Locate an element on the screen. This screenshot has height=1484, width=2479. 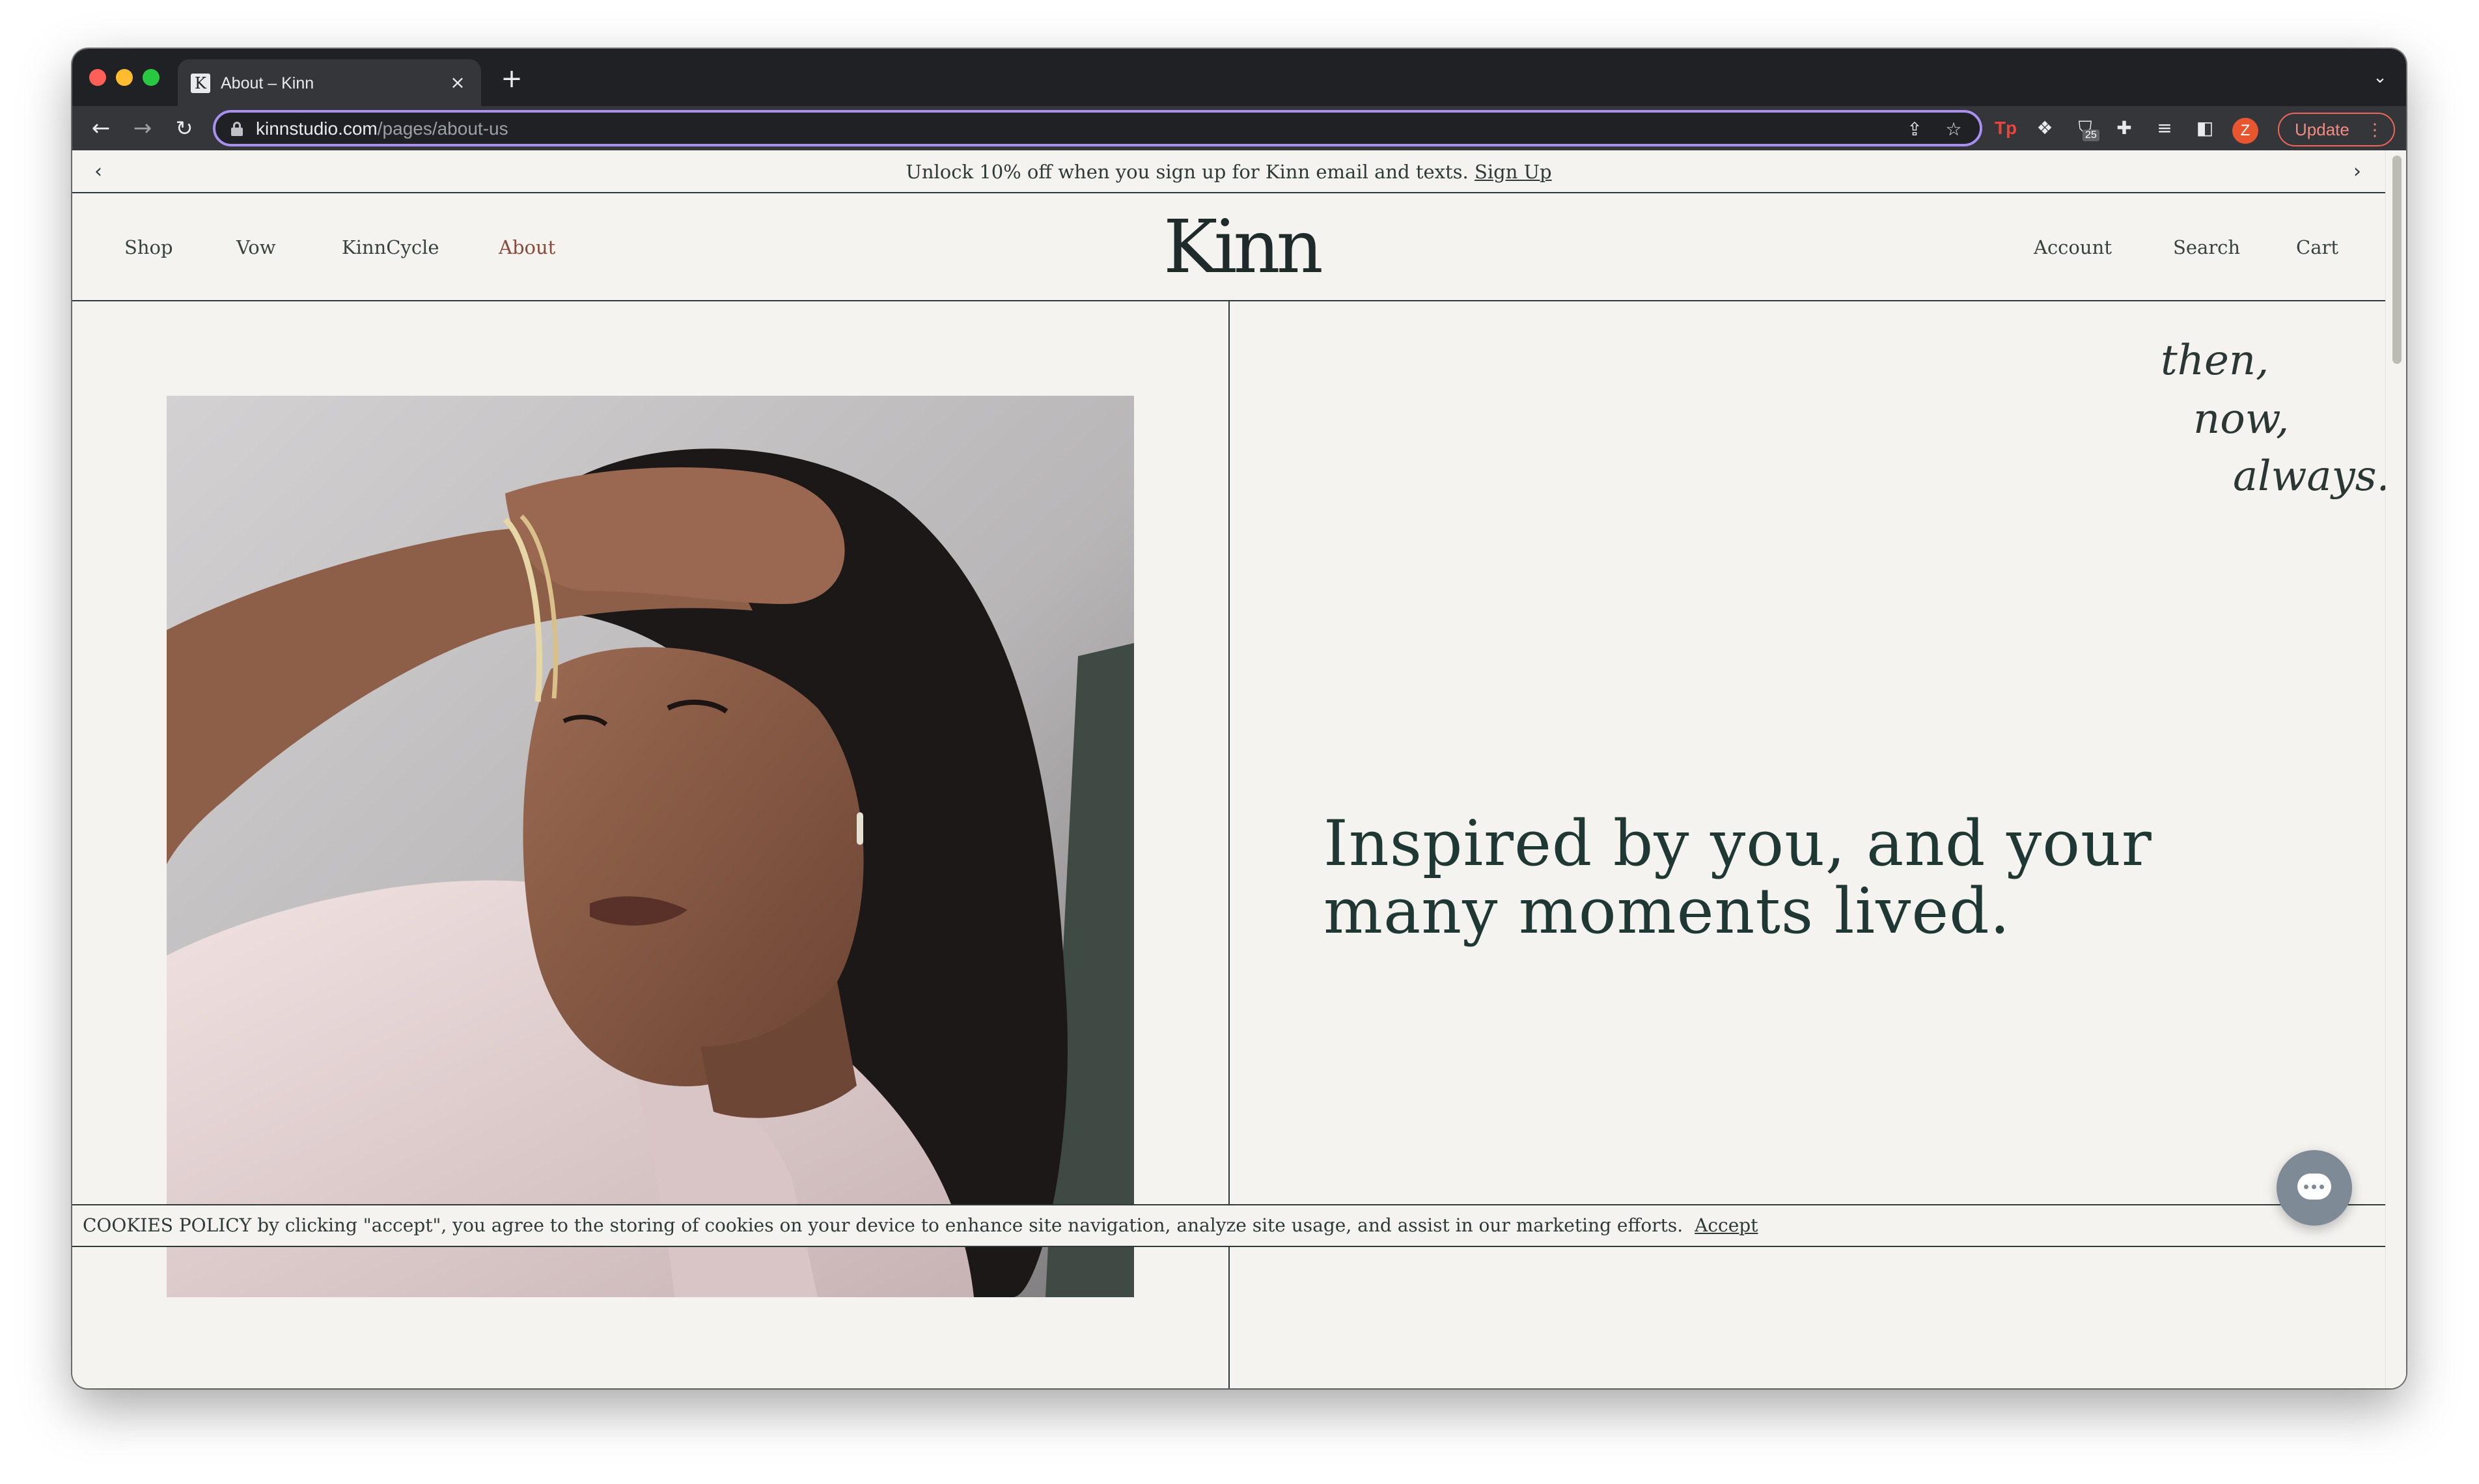
active-tab: K About – Kinn × is located at coordinates (329, 82).